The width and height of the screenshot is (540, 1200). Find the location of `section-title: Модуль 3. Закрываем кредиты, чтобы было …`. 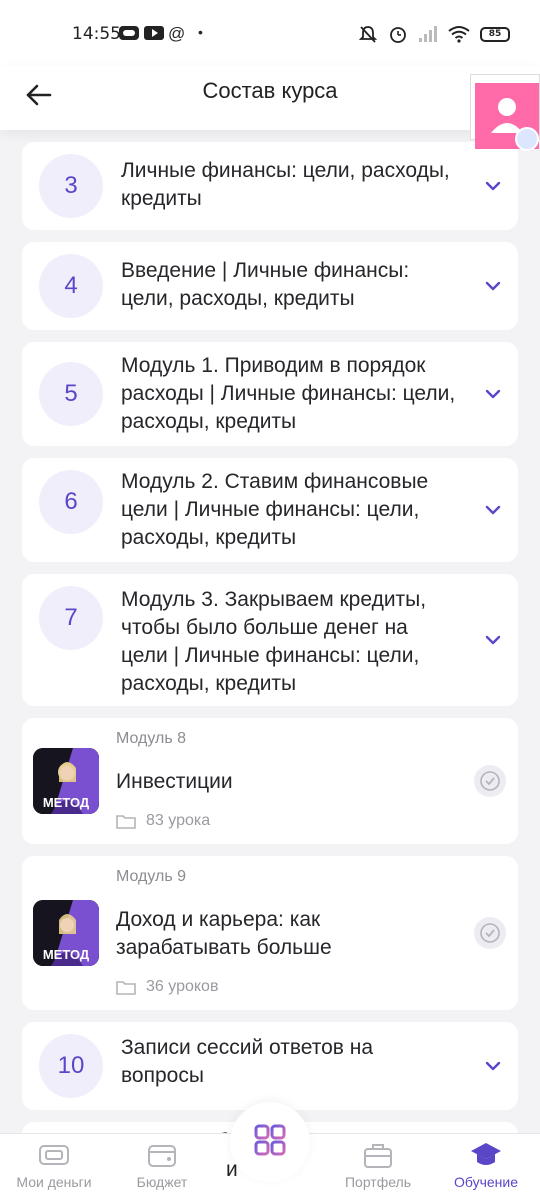

section-title: Модуль 3. Закрываем кредиты, чтобы было … is located at coordinates (274, 641).